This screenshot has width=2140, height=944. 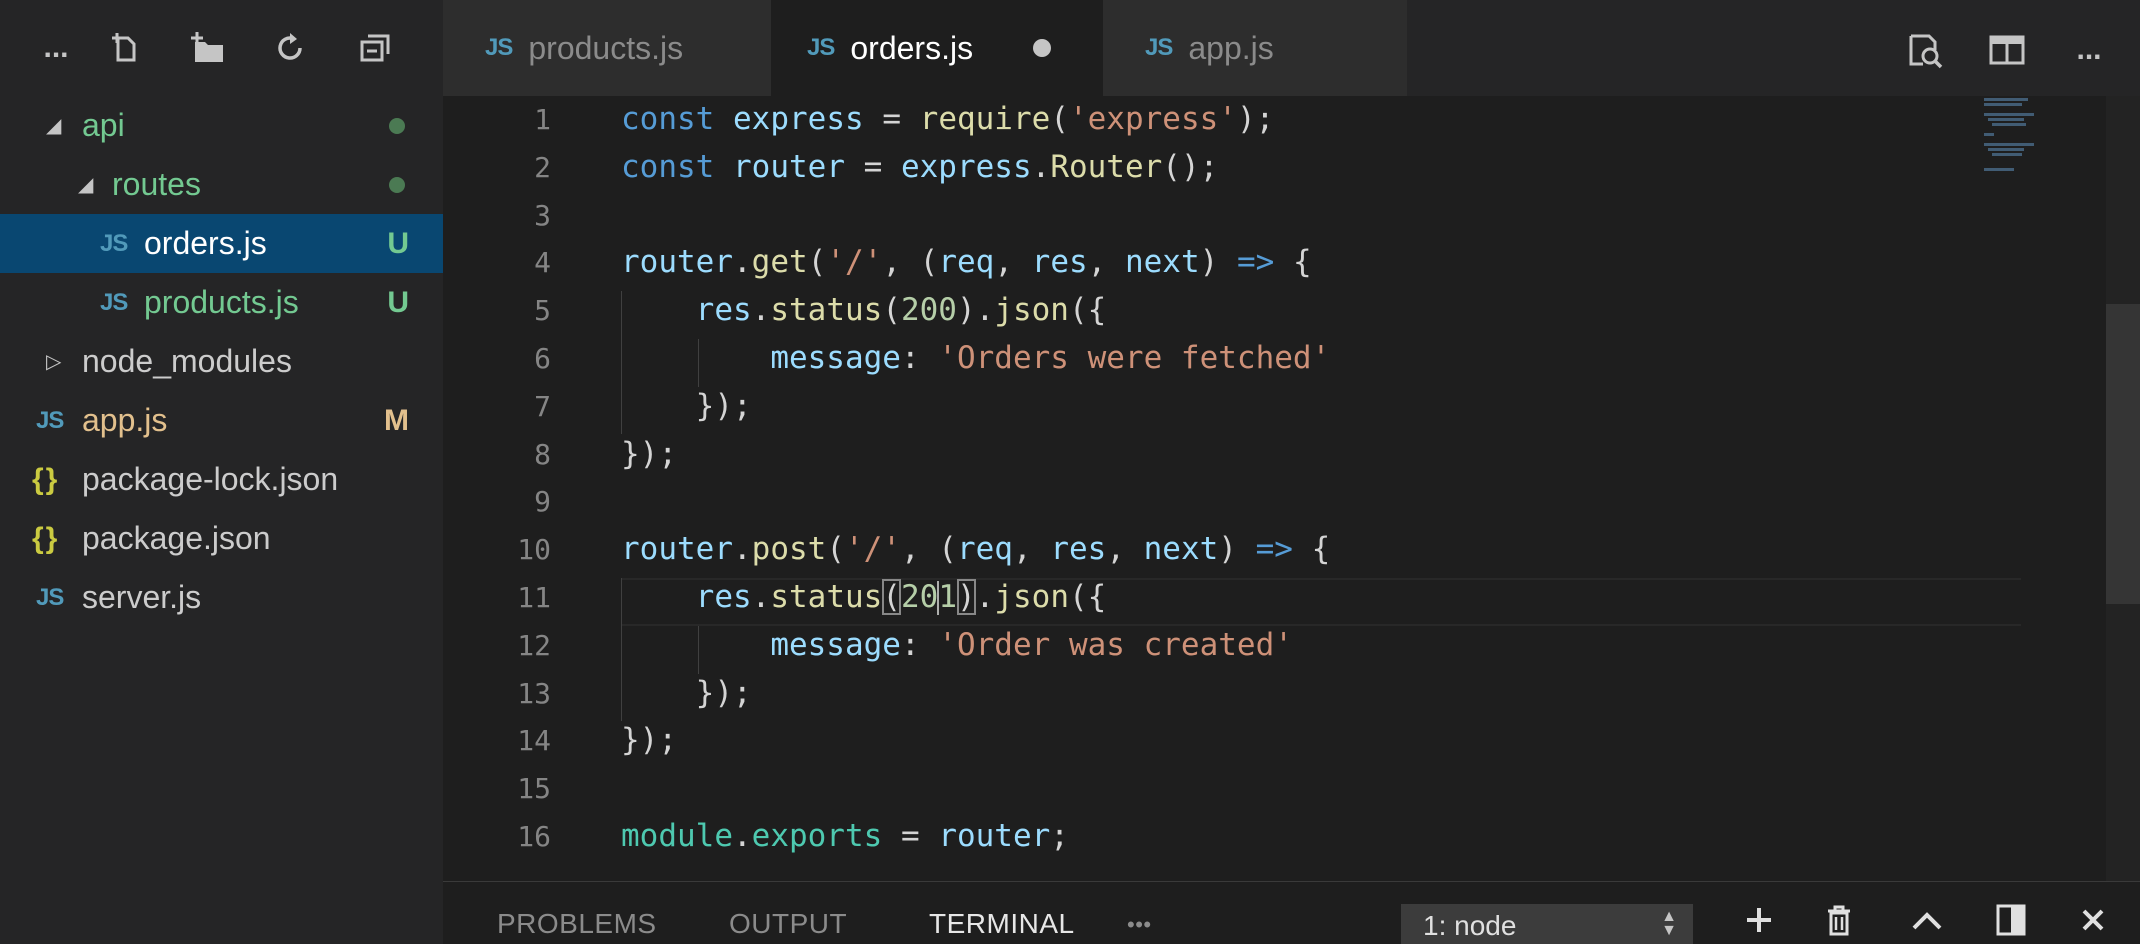 I want to click on token: ({, so click(x=1087, y=310).